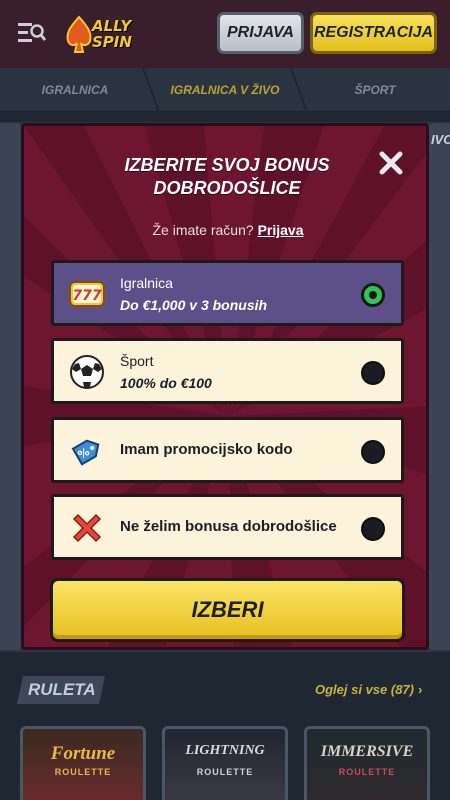 The height and width of the screenshot is (800, 450). I want to click on allyspin-logo: ALLY SPIN, so click(109, 35).